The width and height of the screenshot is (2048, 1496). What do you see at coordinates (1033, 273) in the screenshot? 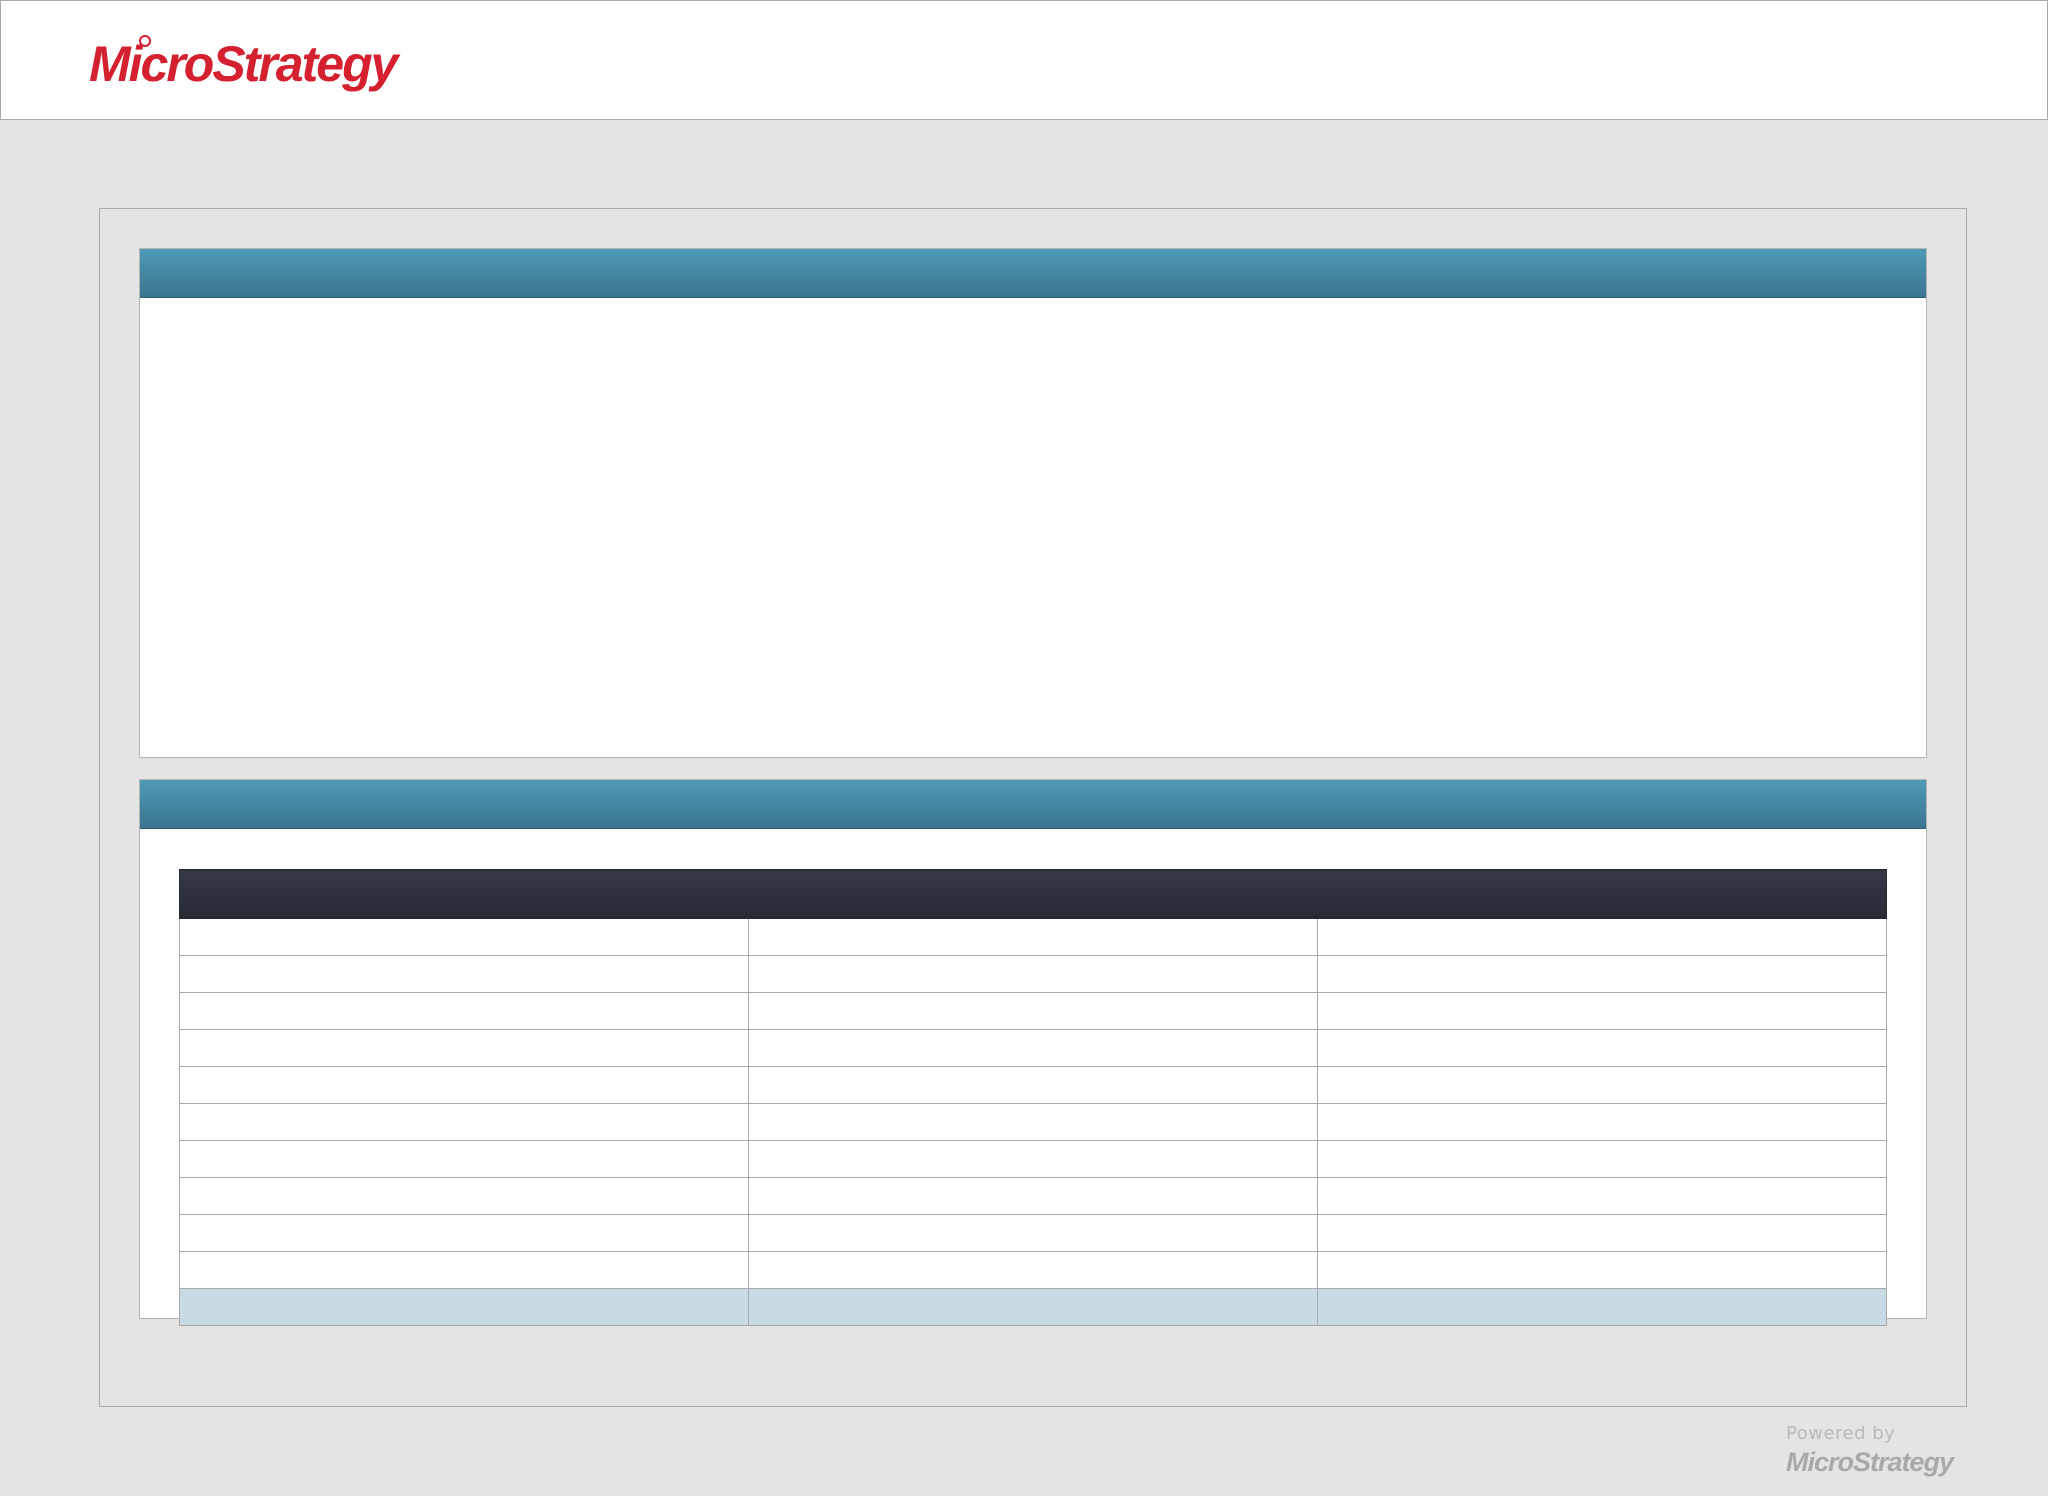
I see `section-top-header` at bounding box center [1033, 273].